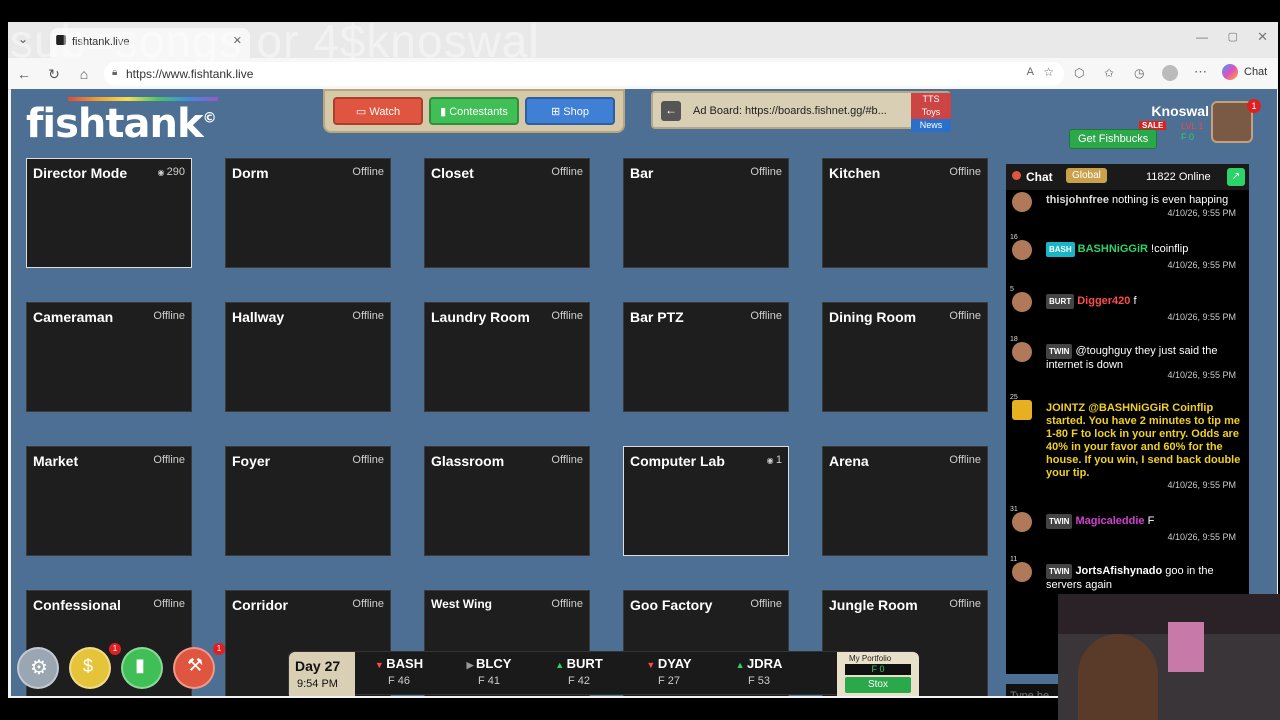 This screenshot has width=1280, height=720. What do you see at coordinates (494, 663) in the screenshot?
I see `ticker-symbol: BLCY` at bounding box center [494, 663].